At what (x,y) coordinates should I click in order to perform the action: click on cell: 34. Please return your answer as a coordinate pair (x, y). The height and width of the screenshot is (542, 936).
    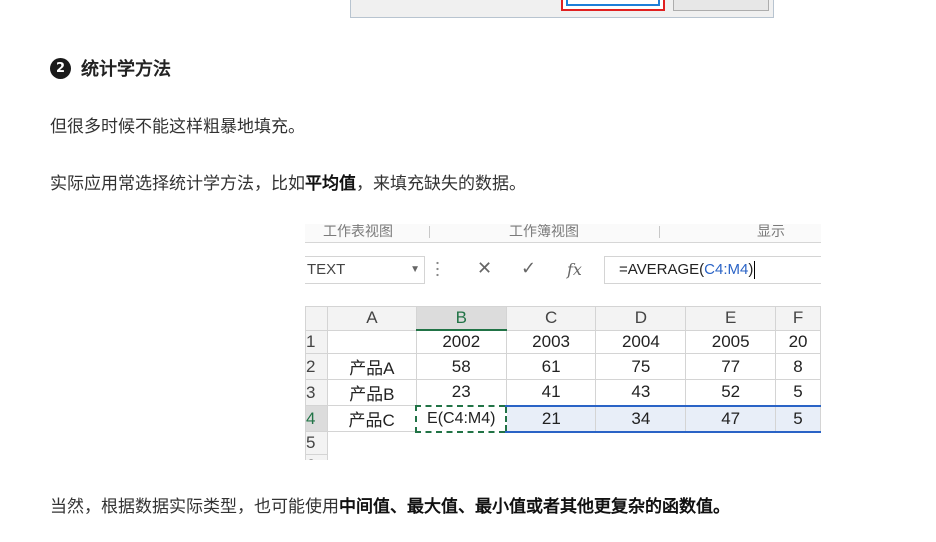
    Looking at the image, I should click on (641, 418).